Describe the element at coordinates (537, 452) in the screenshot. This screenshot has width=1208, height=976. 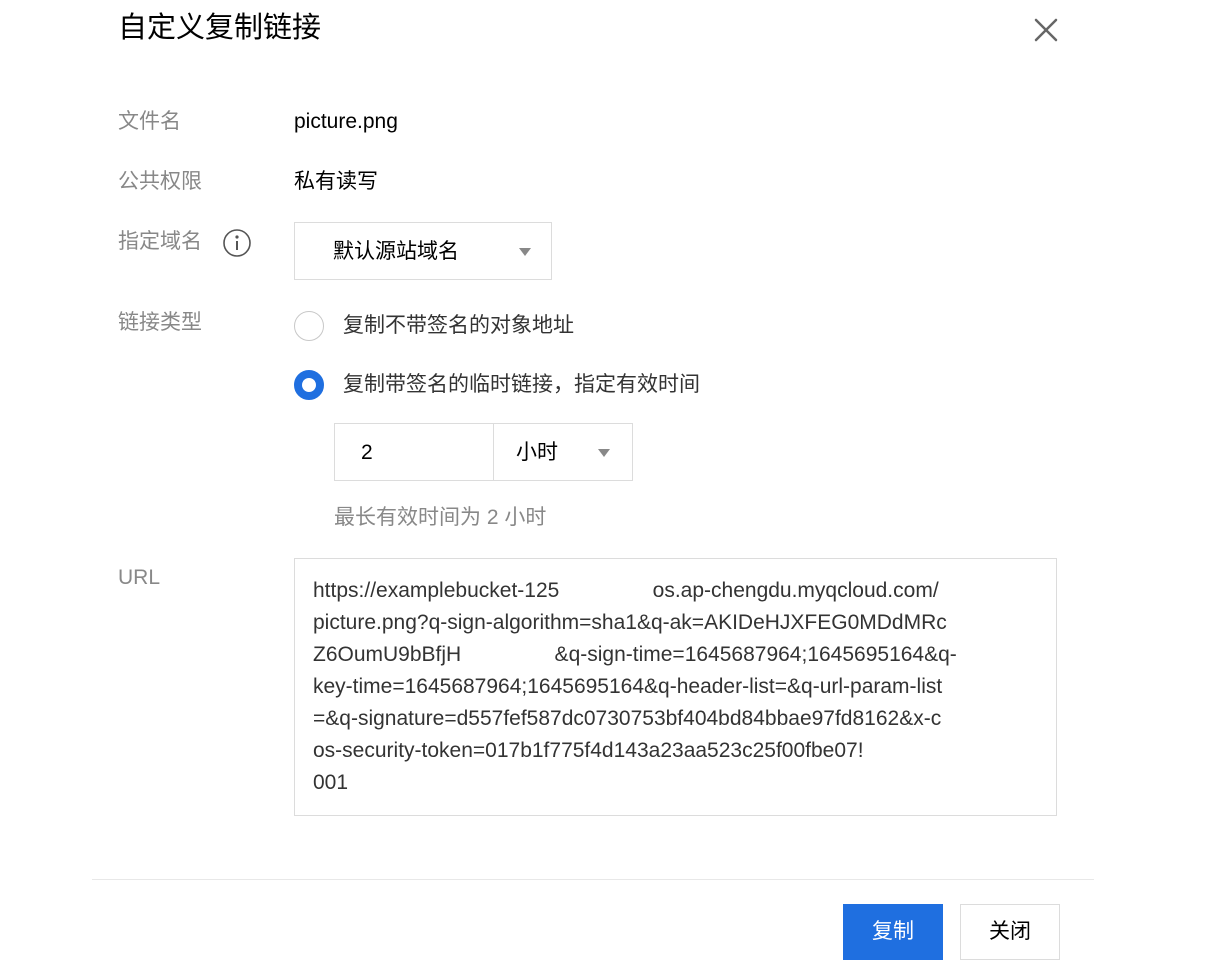
I see `validity-unit-value: 小时` at that location.